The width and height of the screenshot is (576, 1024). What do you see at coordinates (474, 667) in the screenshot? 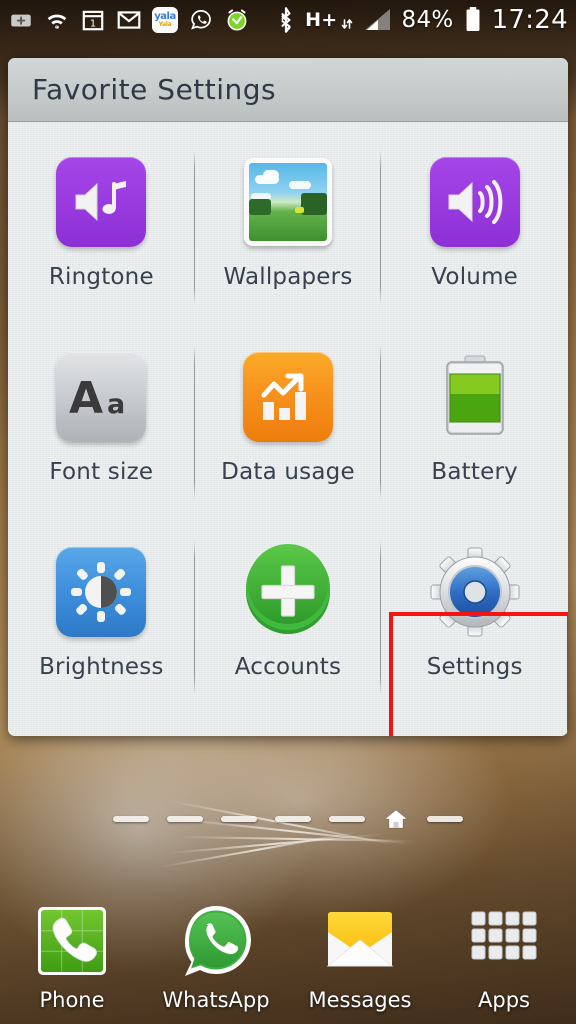
I see `settings-item-label: Settings` at bounding box center [474, 667].